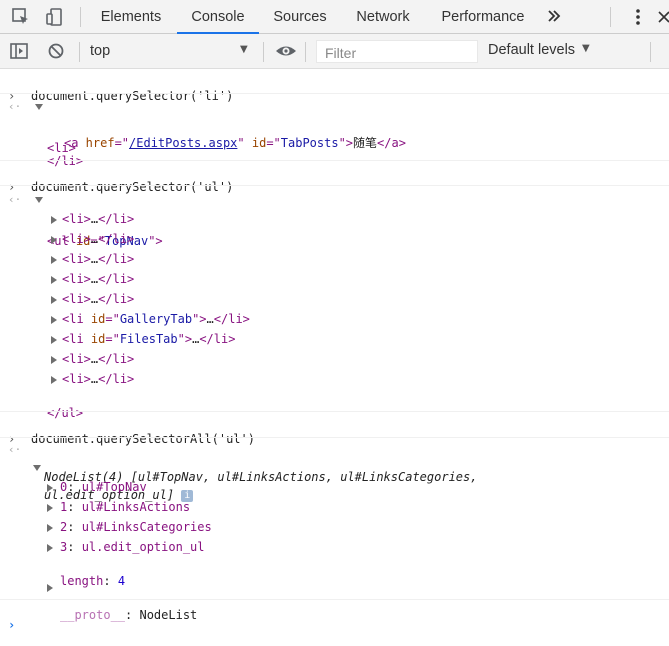 The width and height of the screenshot is (669, 646). Describe the element at coordinates (21, 17) in the screenshot. I see `inspect-element-icon` at that location.